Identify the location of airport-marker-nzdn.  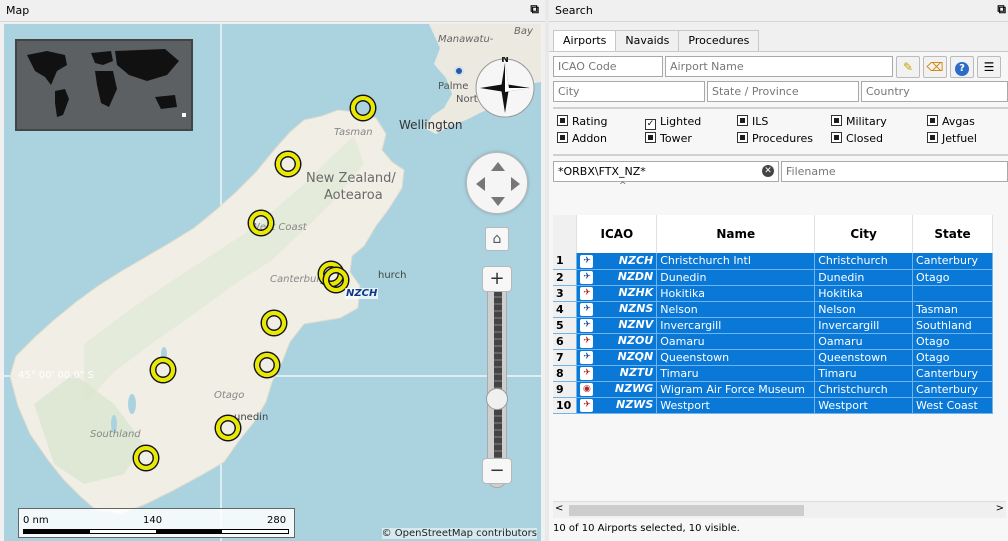
(228, 428).